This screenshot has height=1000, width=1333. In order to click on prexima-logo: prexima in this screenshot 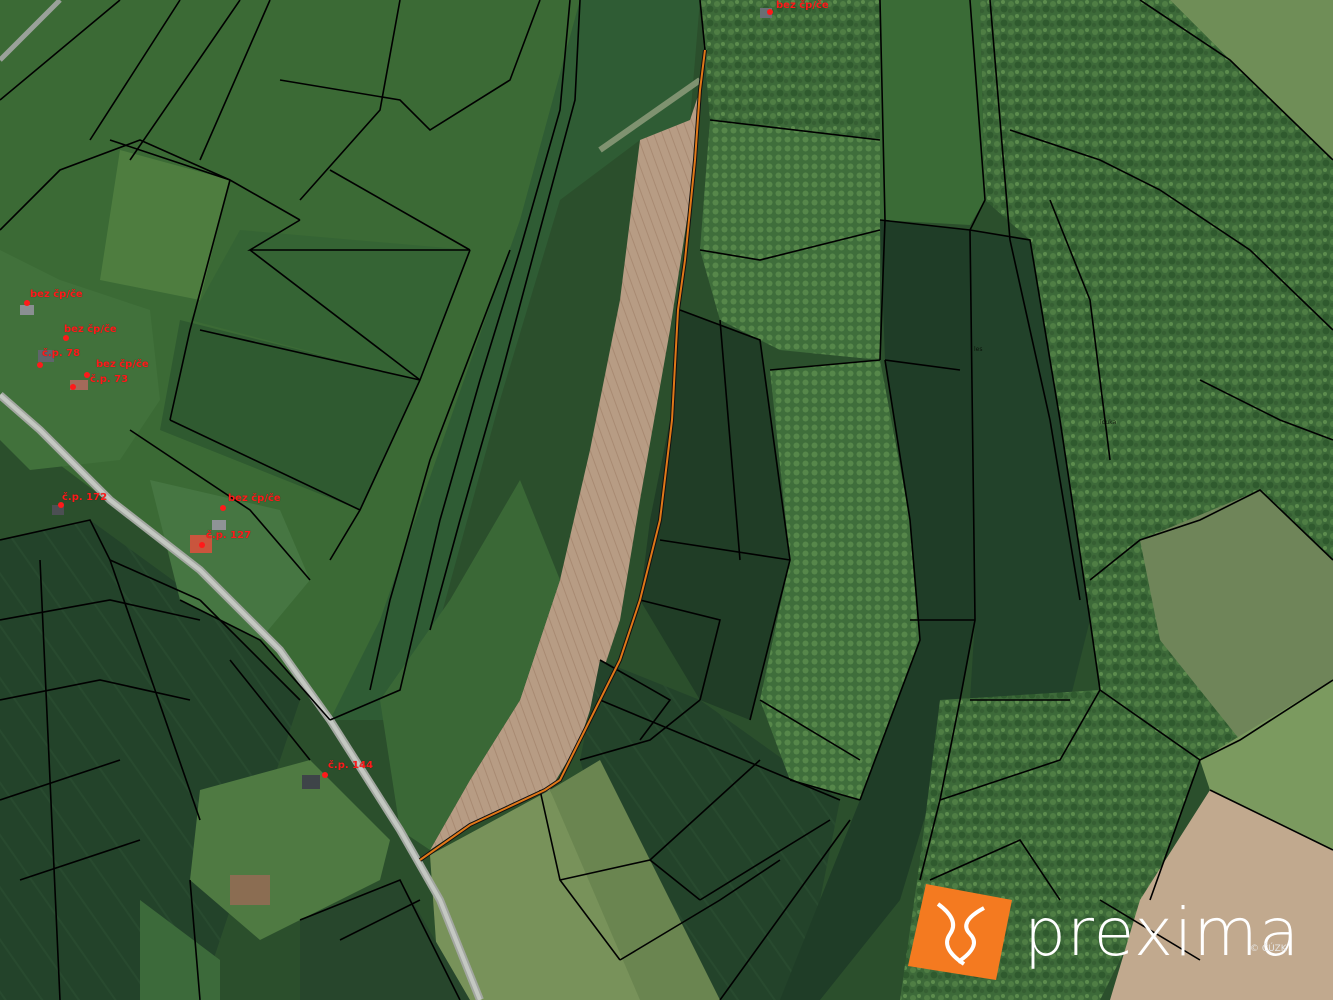, I will do `click(1118, 935)`.